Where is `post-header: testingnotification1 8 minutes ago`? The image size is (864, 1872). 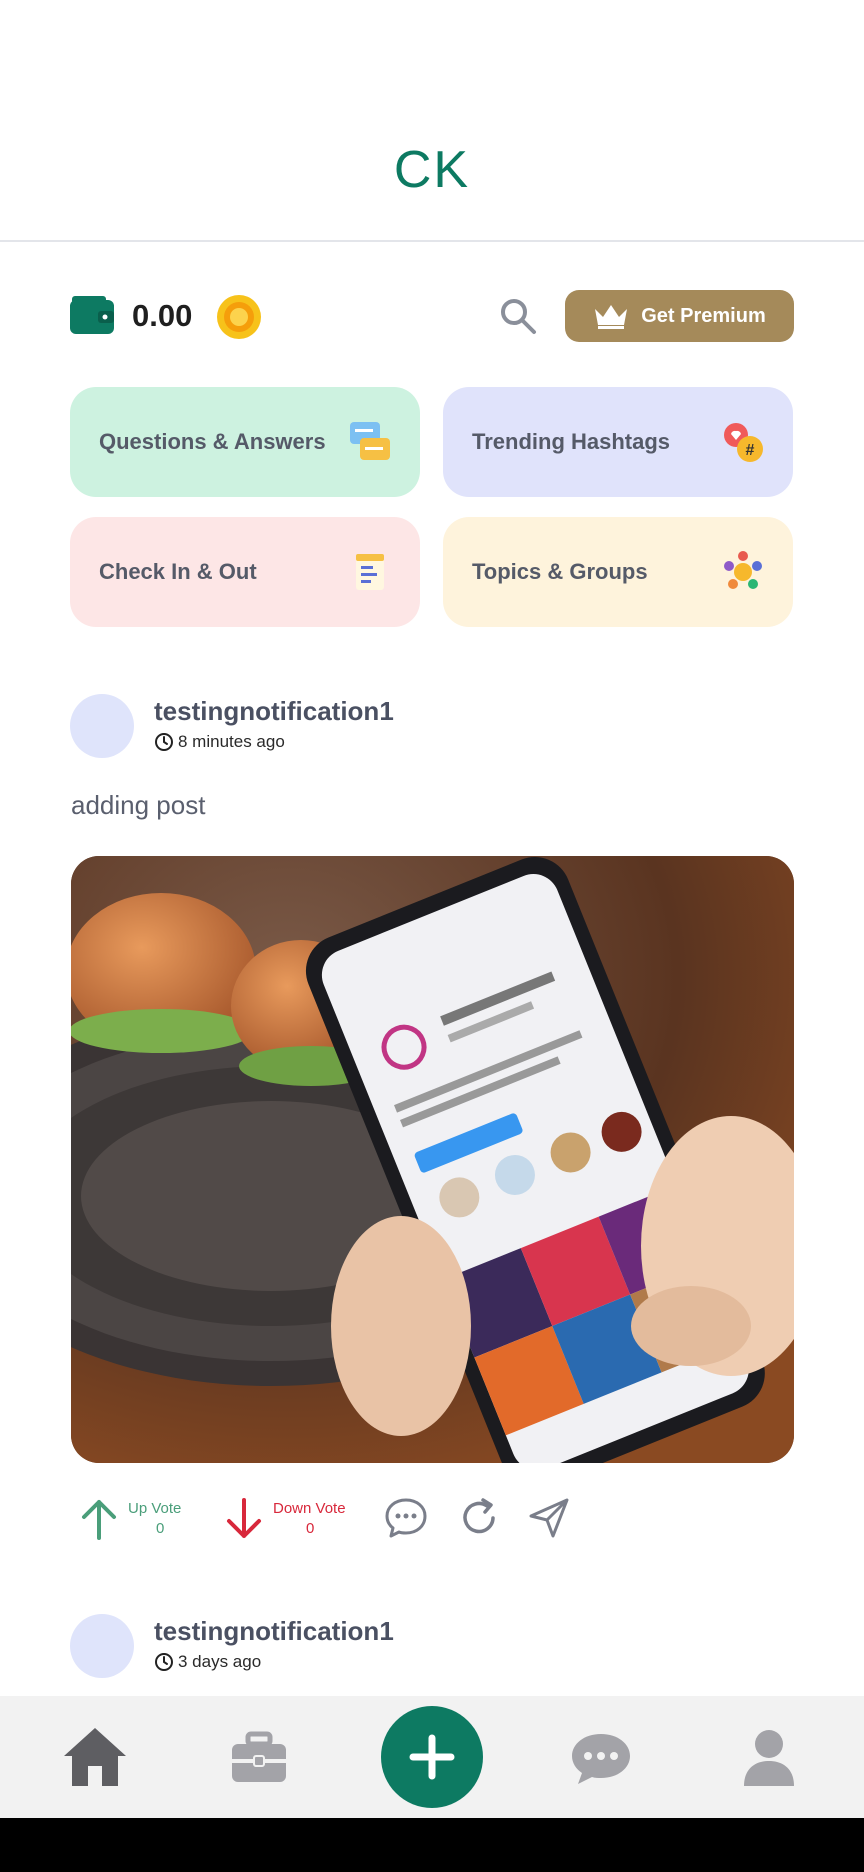 post-header: testingnotification1 8 minutes ago is located at coordinates (432, 729).